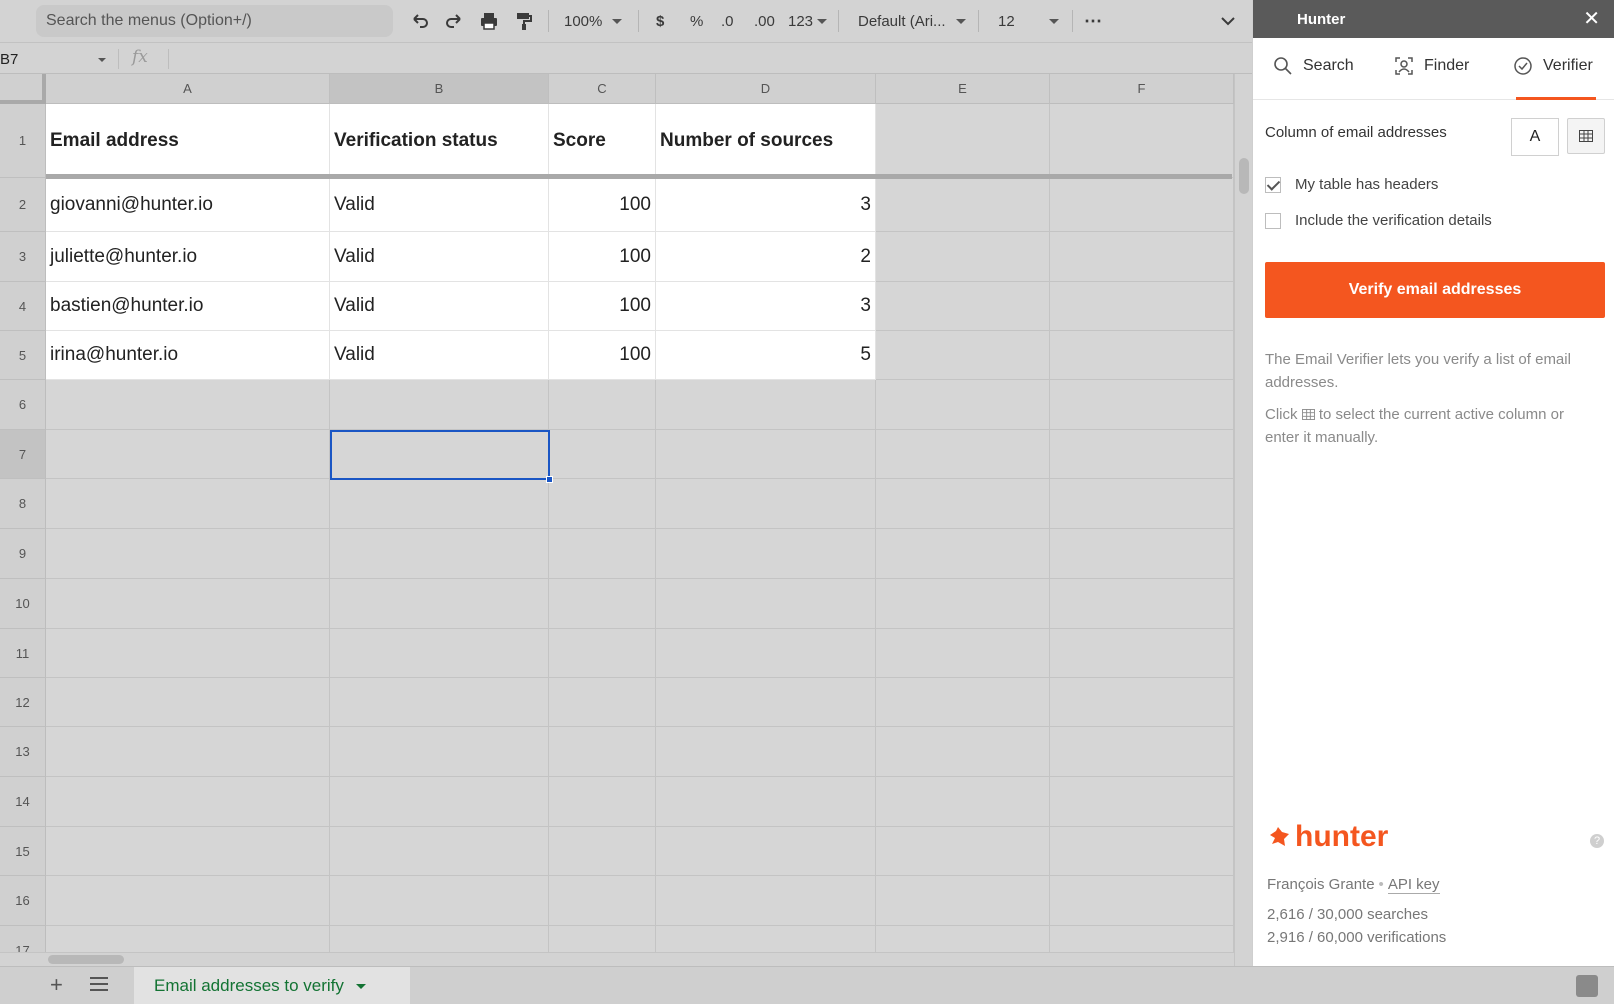 Image resolution: width=1614 pixels, height=1004 pixels. Describe the element at coordinates (617, 959) in the screenshot. I see `horizontal-scrollbar` at that location.